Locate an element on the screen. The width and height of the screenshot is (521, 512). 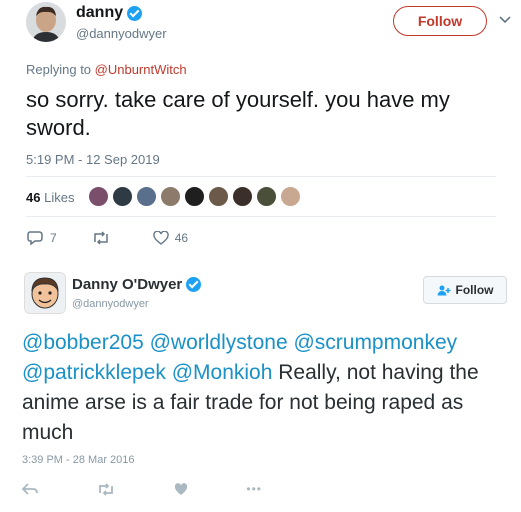
retweet-action is located at coordinates (101, 238).